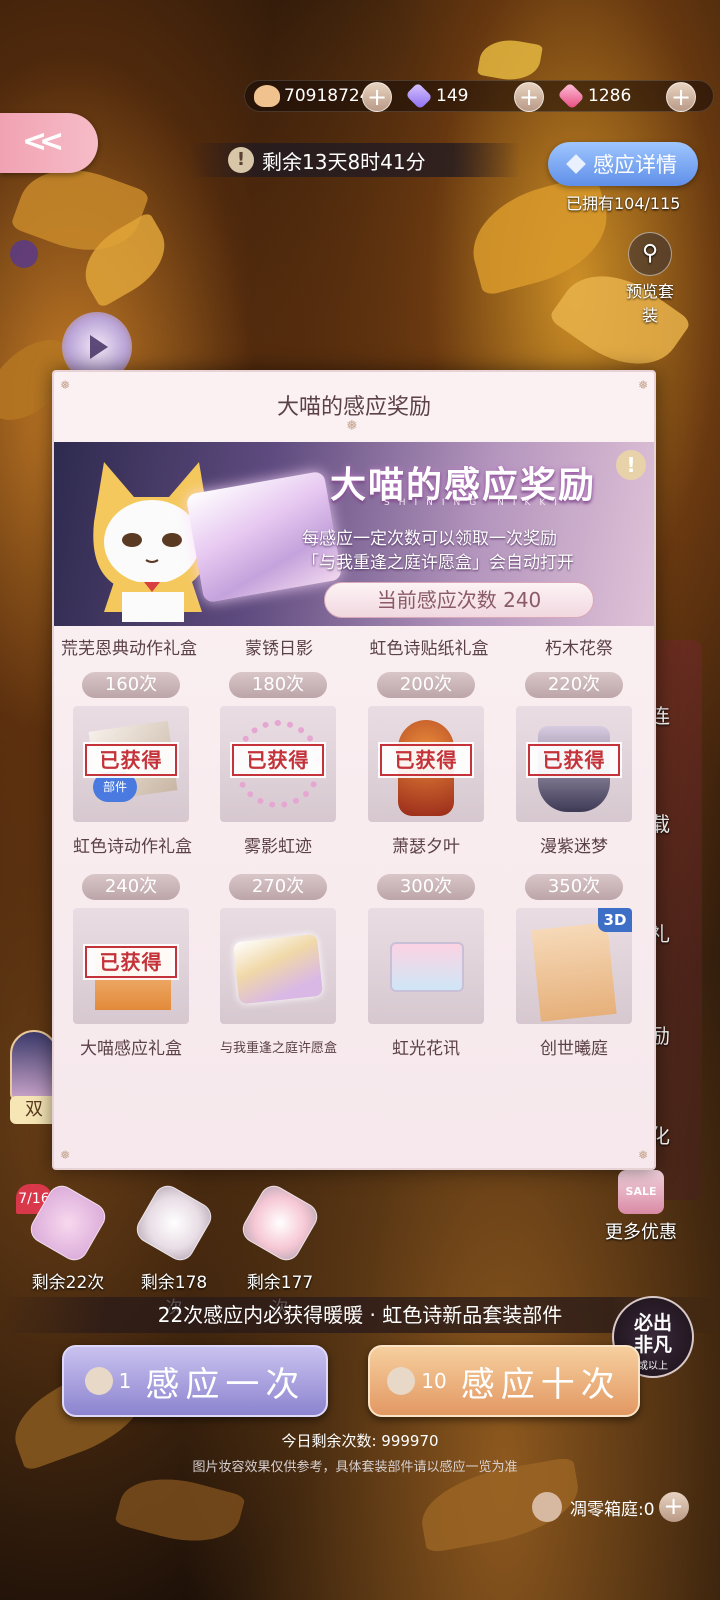  I want to click on event-timer: ! 剩余13天8时41分, so click(355, 160).